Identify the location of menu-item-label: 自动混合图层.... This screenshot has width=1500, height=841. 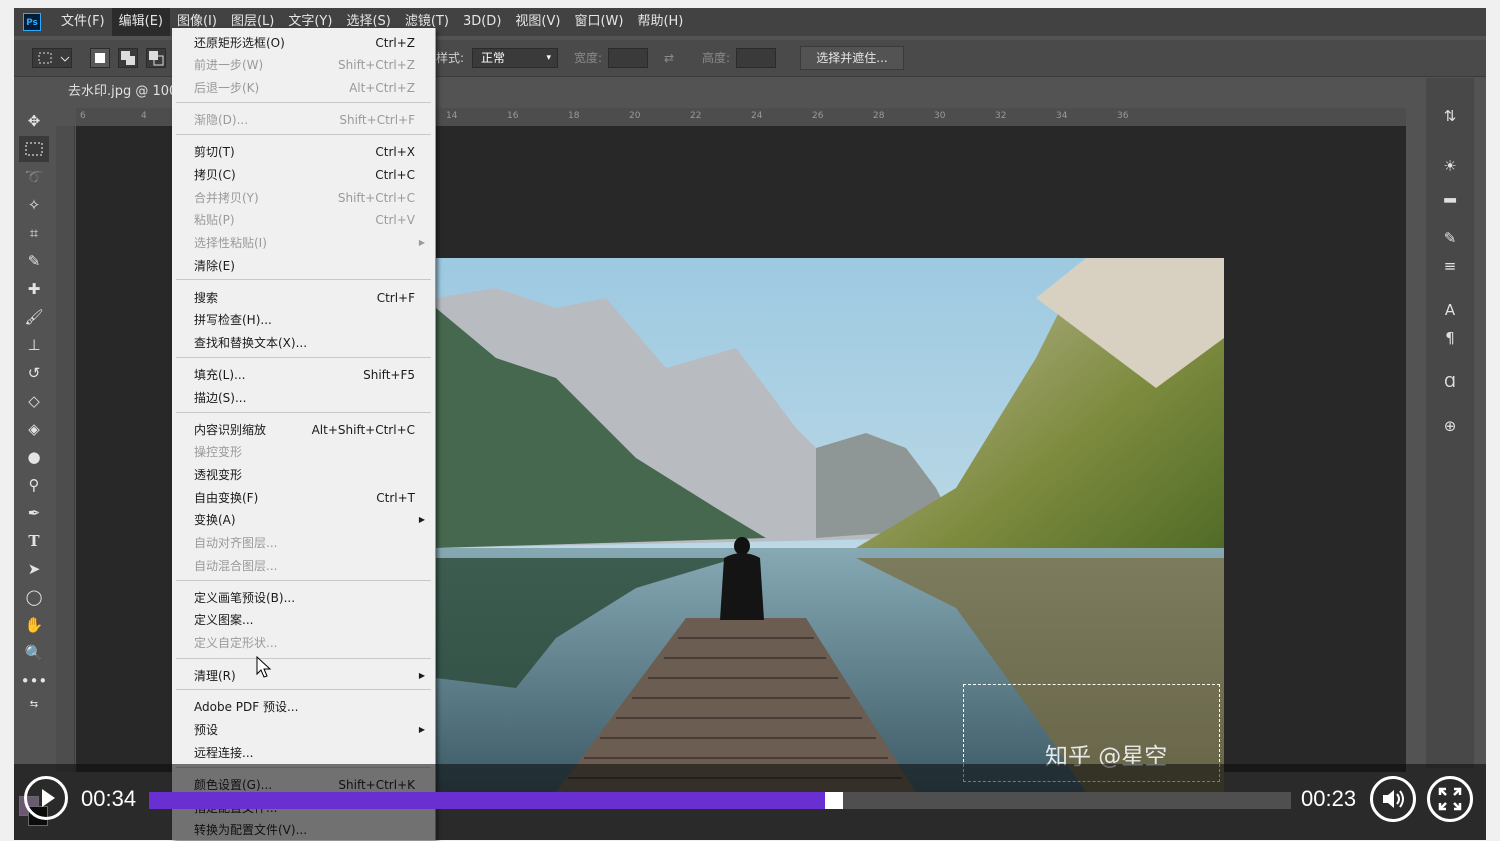
(236, 566).